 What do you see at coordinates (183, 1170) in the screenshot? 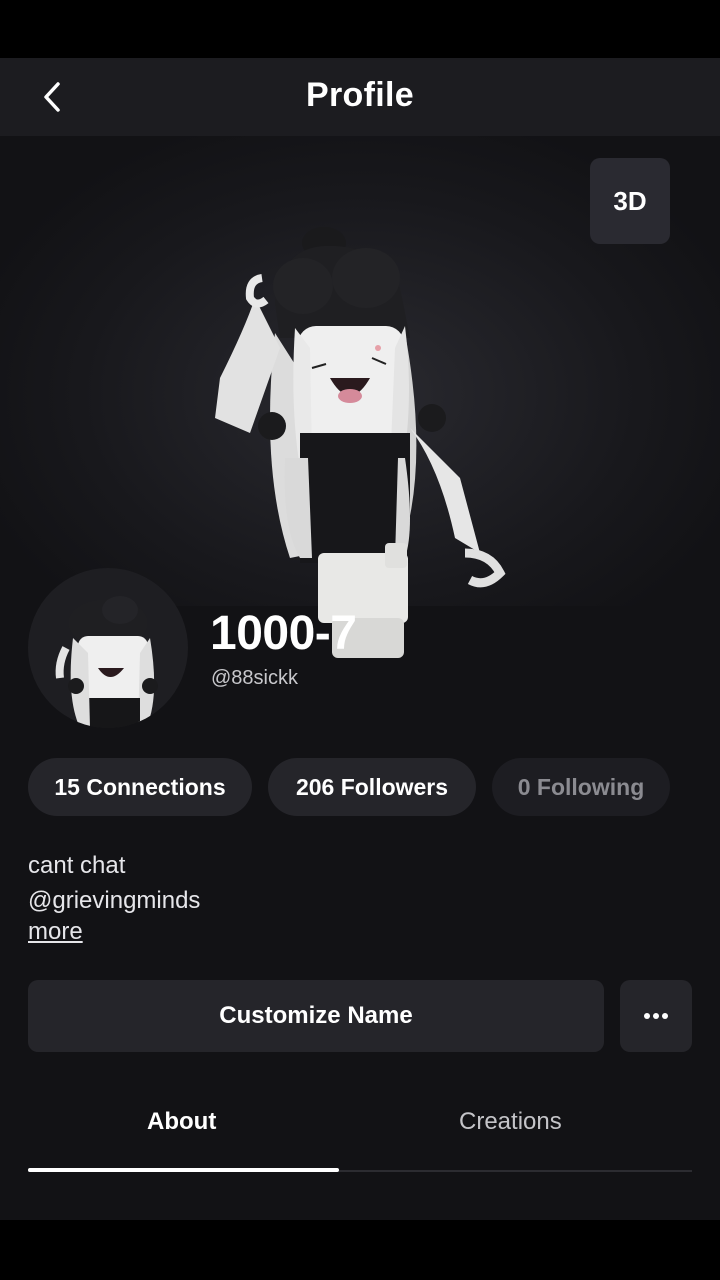
I see `active-tab-indicator` at bounding box center [183, 1170].